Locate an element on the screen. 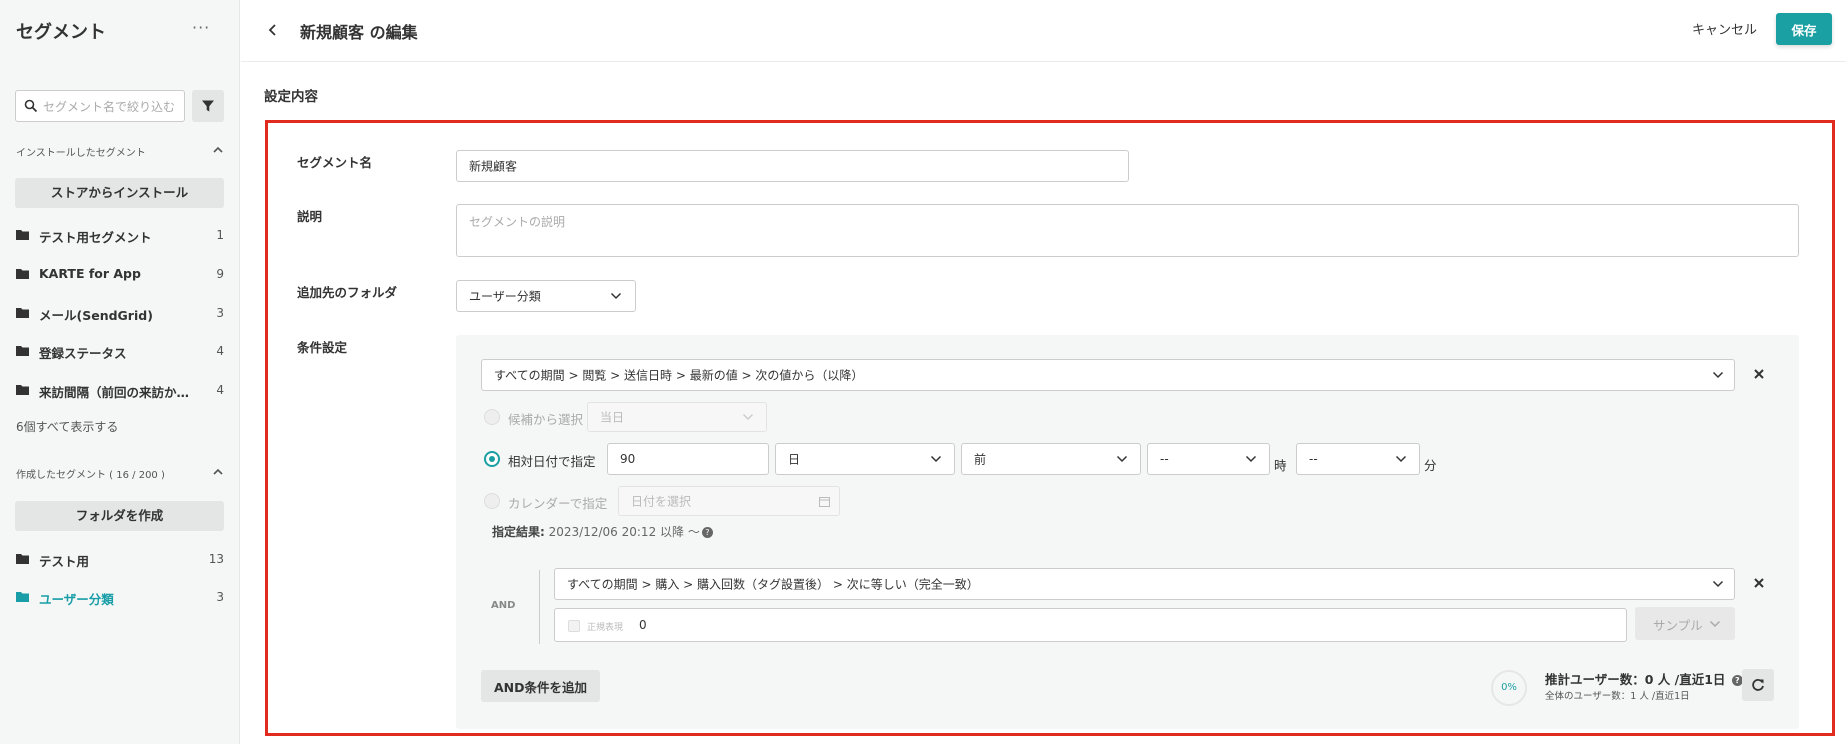  page-title: 新規顧客 の編集 is located at coordinates (359, 32).